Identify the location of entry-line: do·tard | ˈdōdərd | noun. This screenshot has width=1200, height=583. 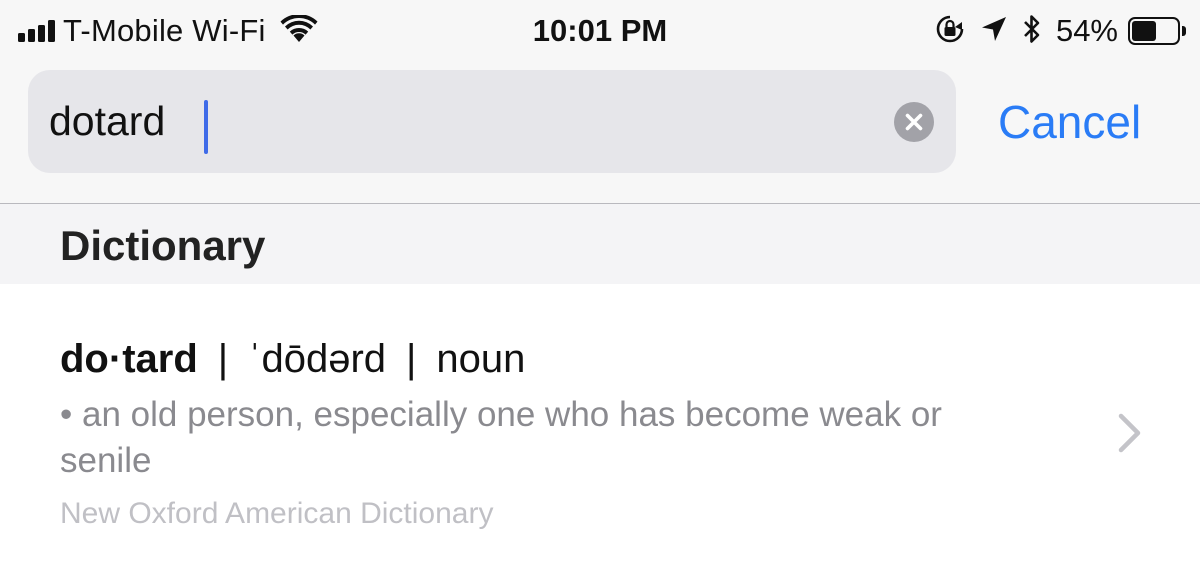
(292, 359).